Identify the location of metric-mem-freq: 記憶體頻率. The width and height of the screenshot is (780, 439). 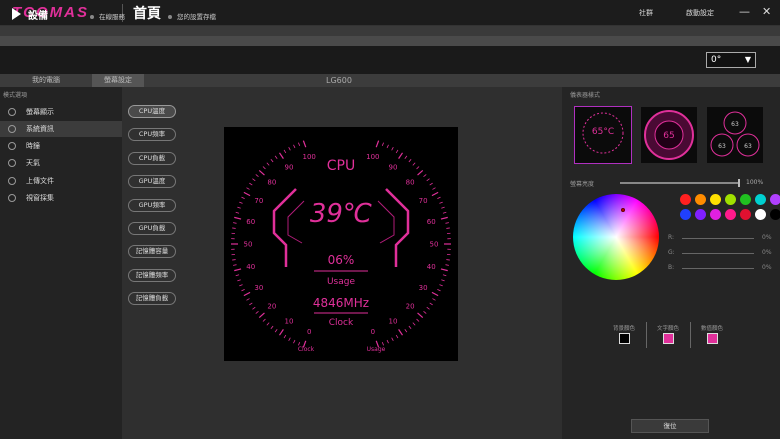
(152, 275).